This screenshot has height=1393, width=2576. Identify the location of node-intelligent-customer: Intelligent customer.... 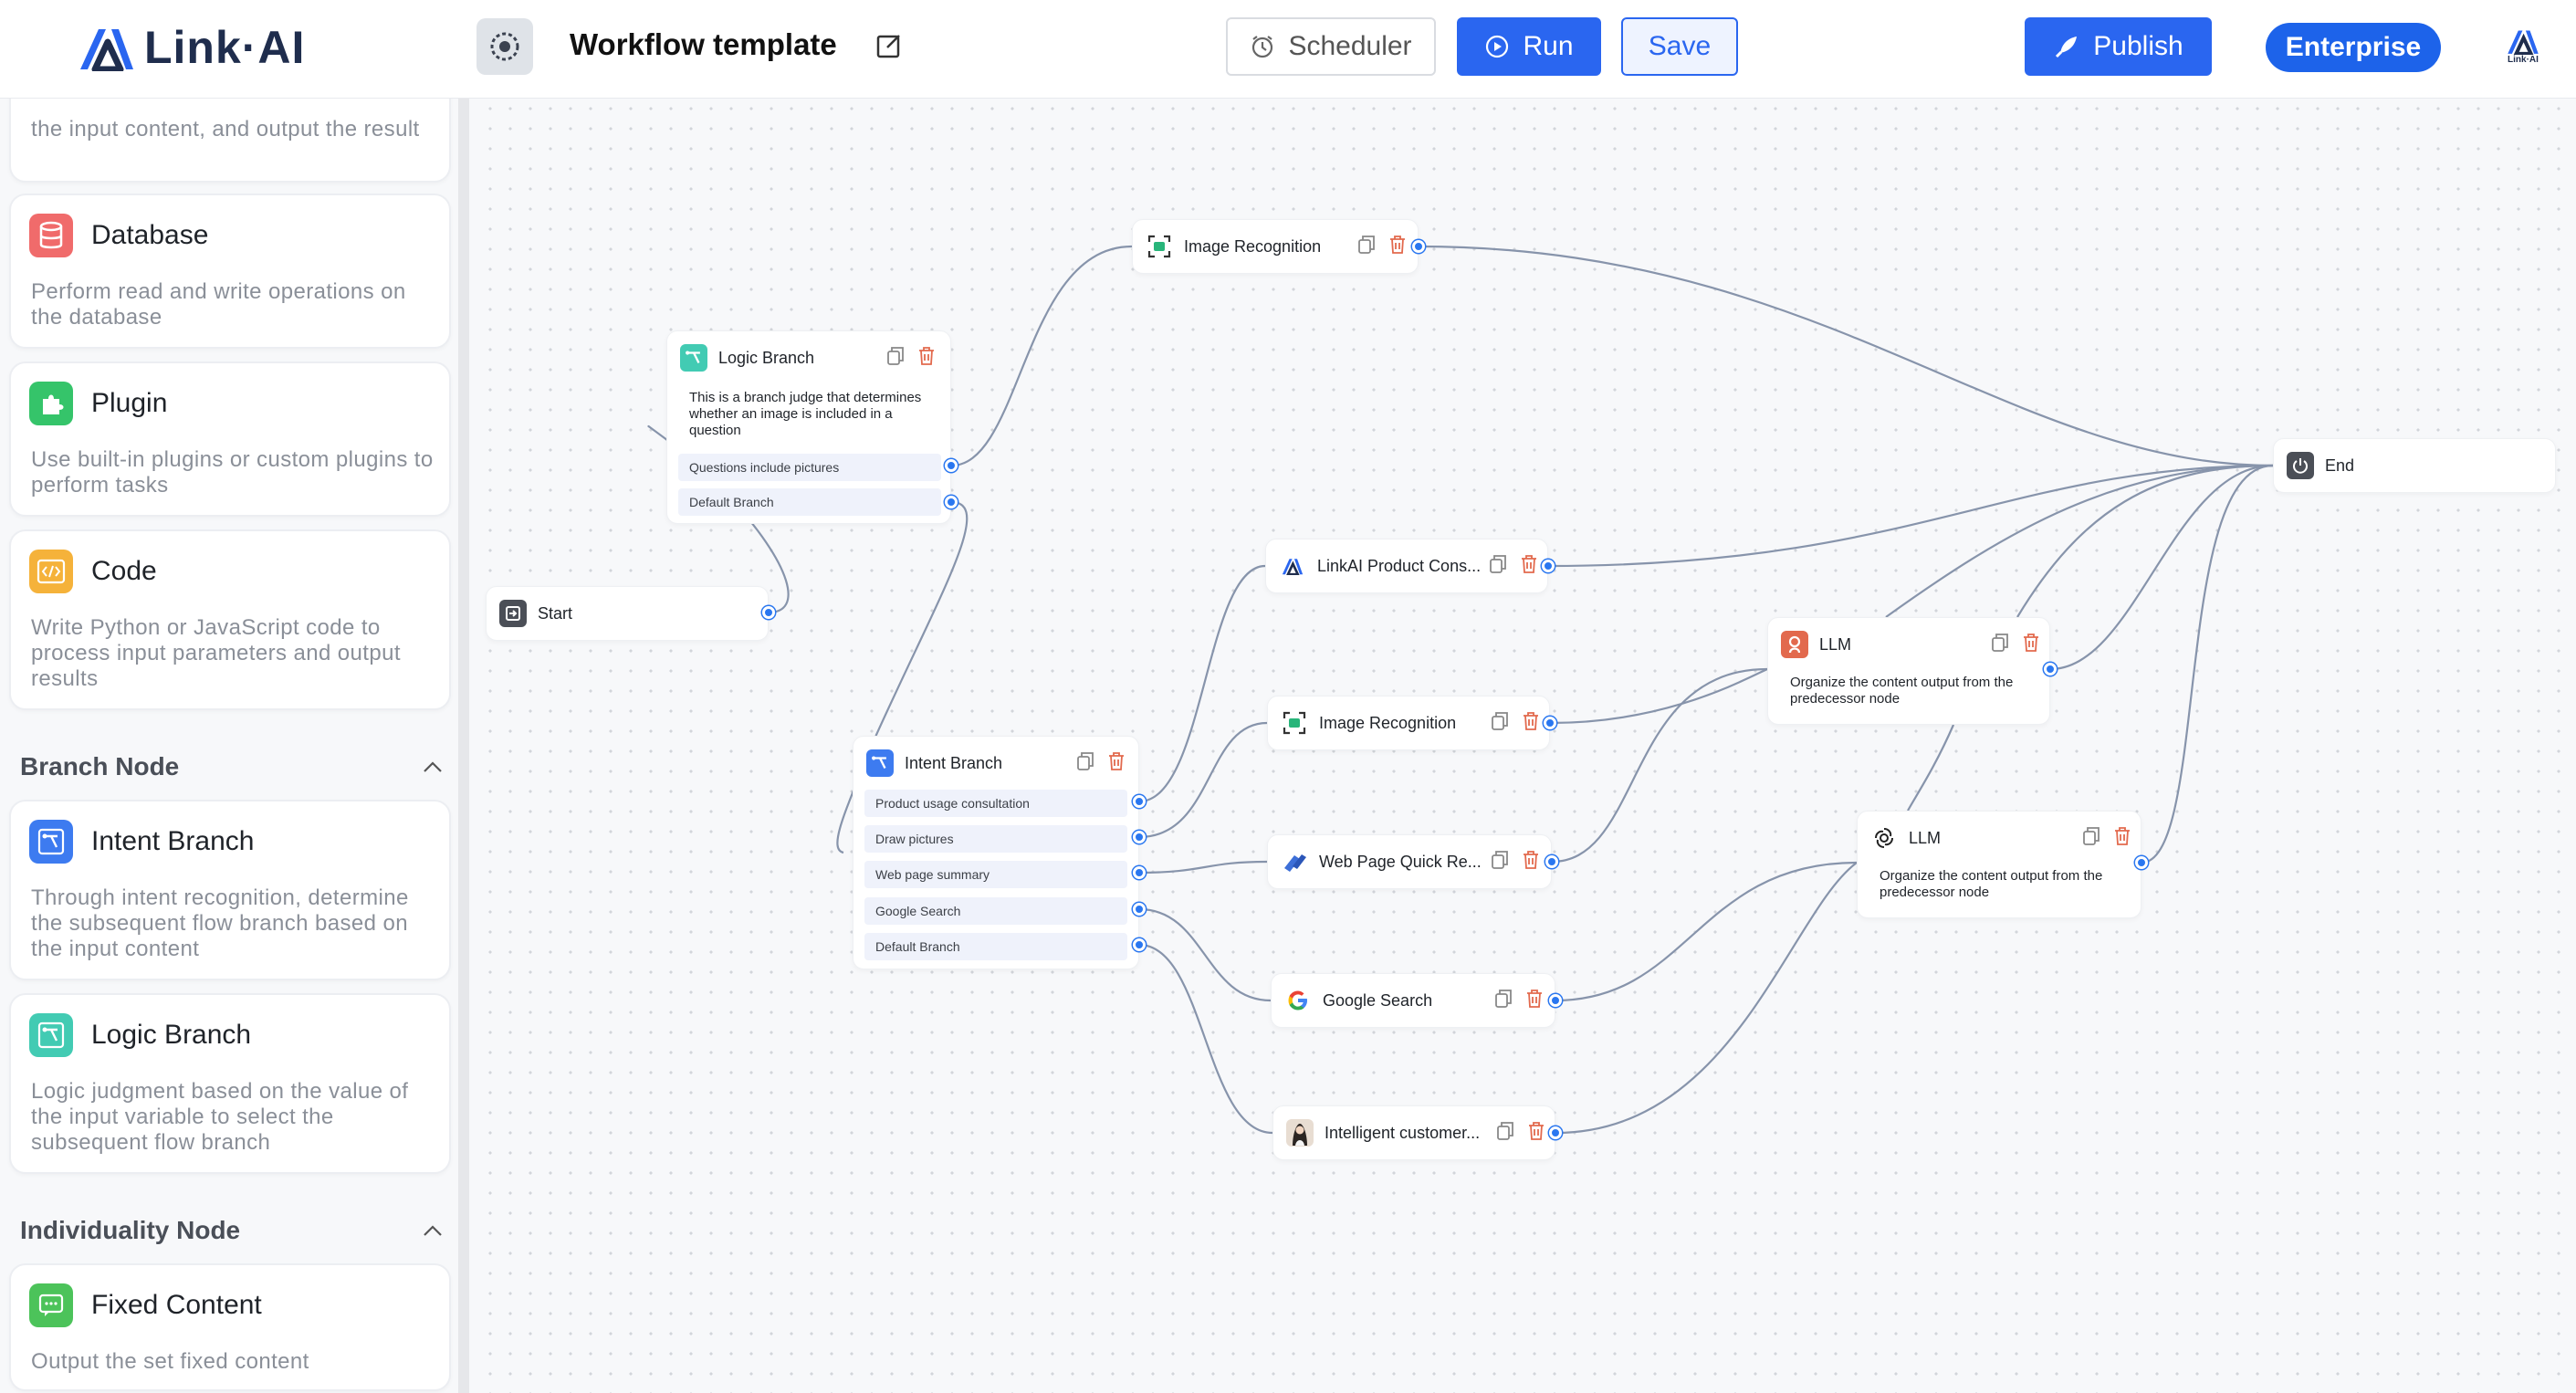
(1413, 1132).